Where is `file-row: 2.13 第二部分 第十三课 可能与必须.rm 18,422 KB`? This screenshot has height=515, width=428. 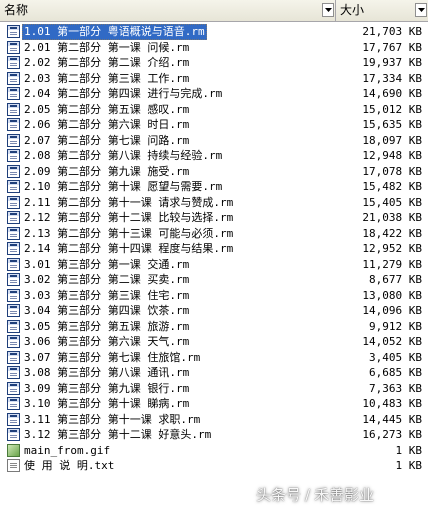
file-row: 2.13 第二部分 第十三课 可能与必须.rm 18,422 KB is located at coordinates (214, 234).